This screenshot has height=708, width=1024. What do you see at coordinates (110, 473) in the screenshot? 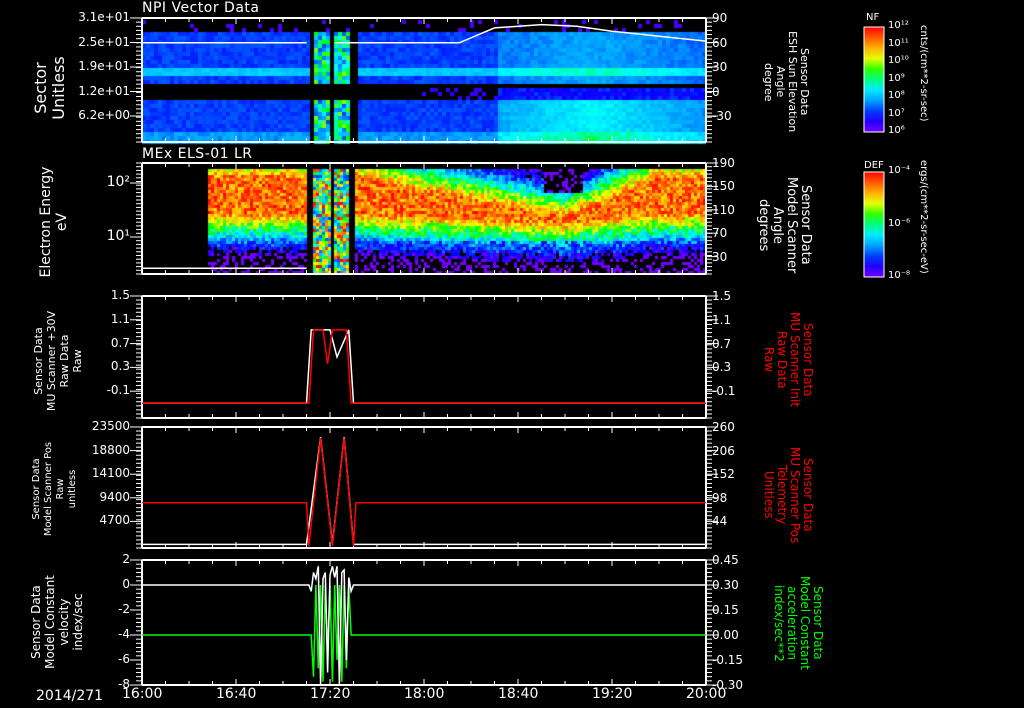
I see `y-tick-label: 14100` at bounding box center [110, 473].